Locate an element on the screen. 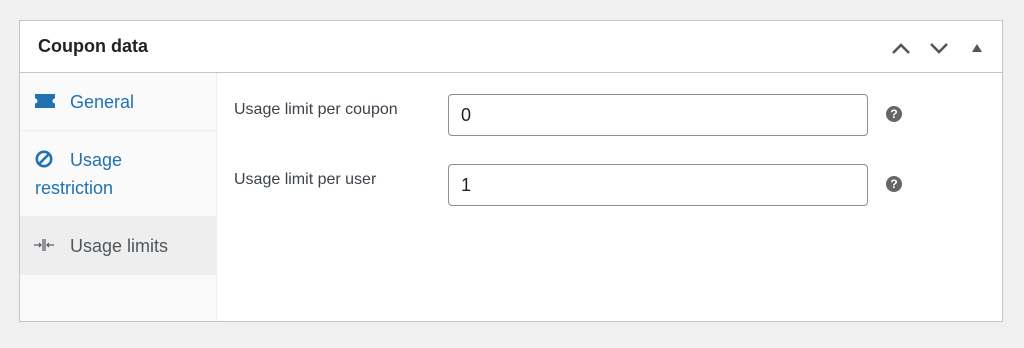 This screenshot has height=348, width=1024. postbox-title: Coupon data is located at coordinates (93, 46).